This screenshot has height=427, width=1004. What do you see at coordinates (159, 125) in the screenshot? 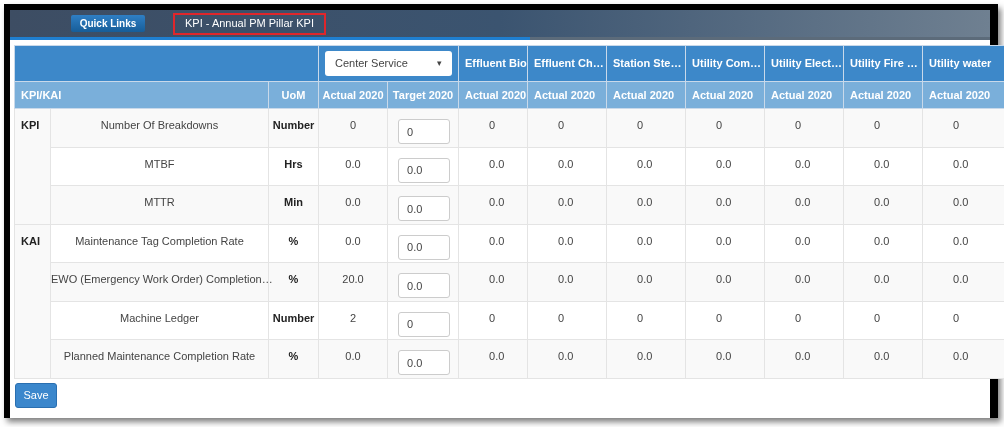
I see `kpi-name: Number Of Breakdowns` at bounding box center [159, 125].